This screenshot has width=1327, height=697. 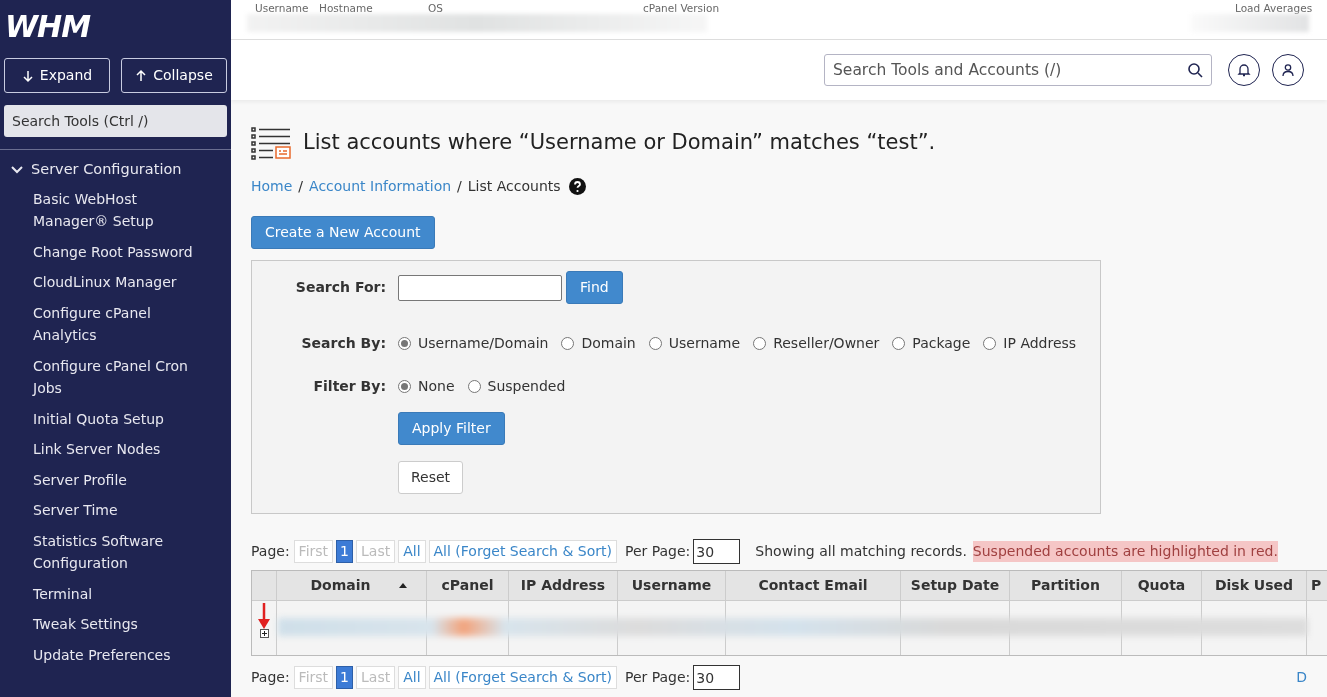 What do you see at coordinates (1244, 70) in the screenshot?
I see `bell-icon` at bounding box center [1244, 70].